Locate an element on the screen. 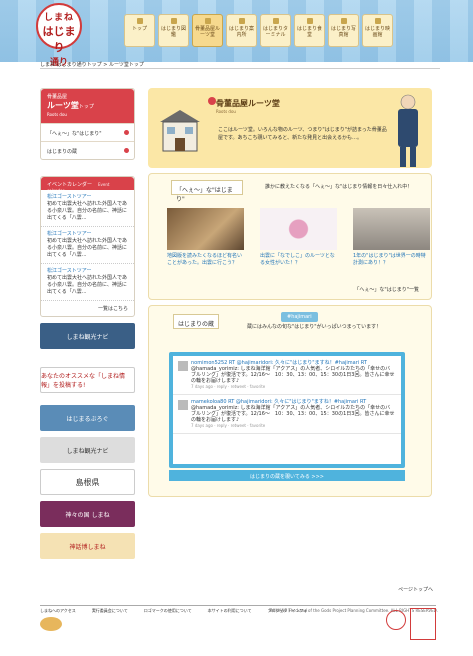 The height and width of the screenshot is (656, 473). nav-item-eigakan: はじまり映画館 is located at coordinates (377, 30).